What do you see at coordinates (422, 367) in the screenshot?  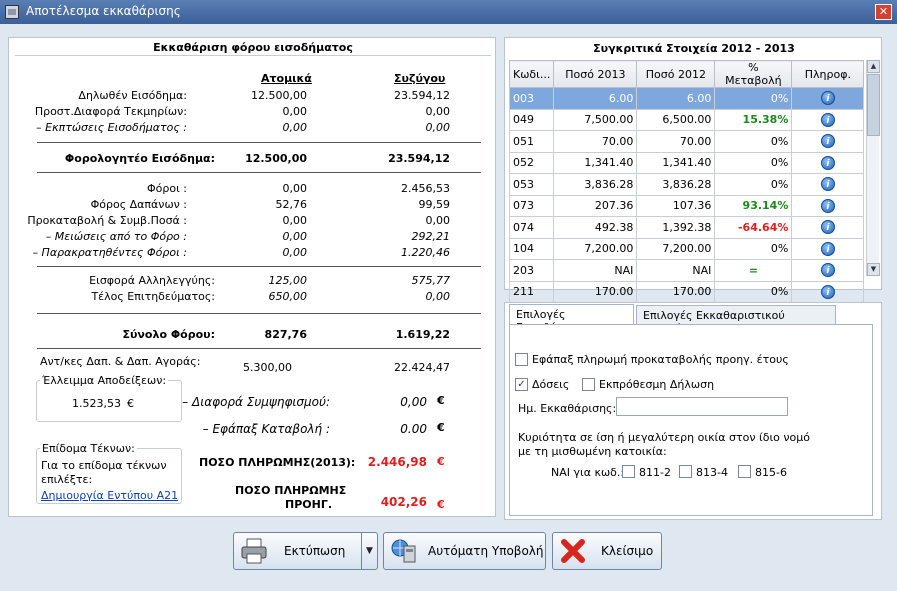 I see `row-s-purchase-expenses: 22.424,47` at bounding box center [422, 367].